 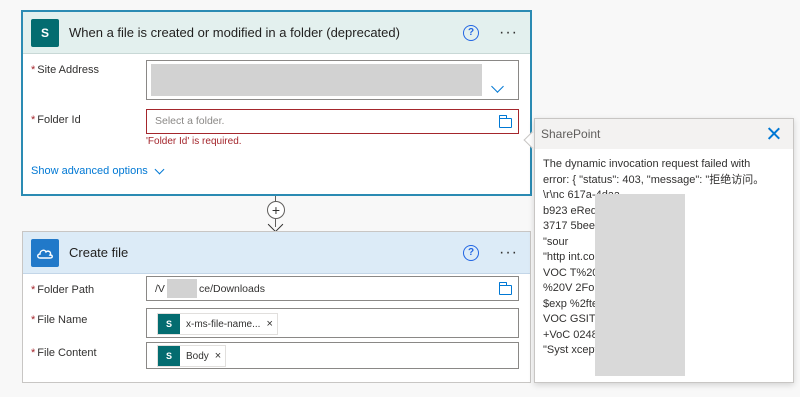 What do you see at coordinates (774, 134) in the screenshot?
I see `close-icon` at bounding box center [774, 134].